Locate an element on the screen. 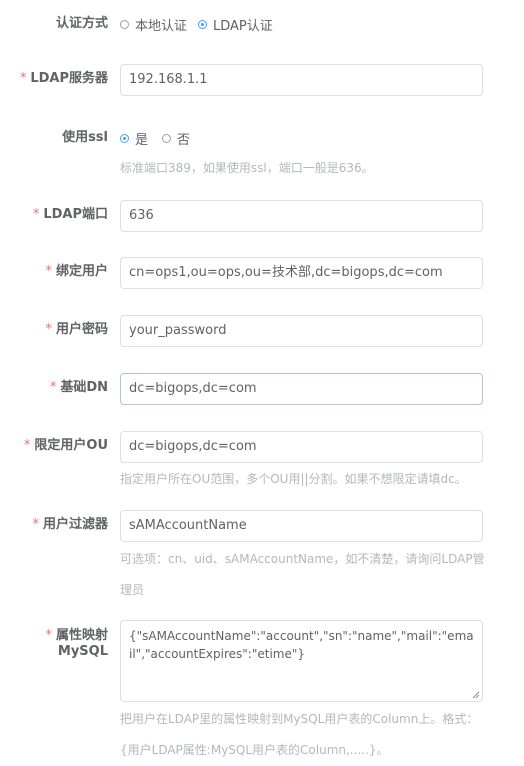  ldap-port-input: 636 is located at coordinates (301, 216).